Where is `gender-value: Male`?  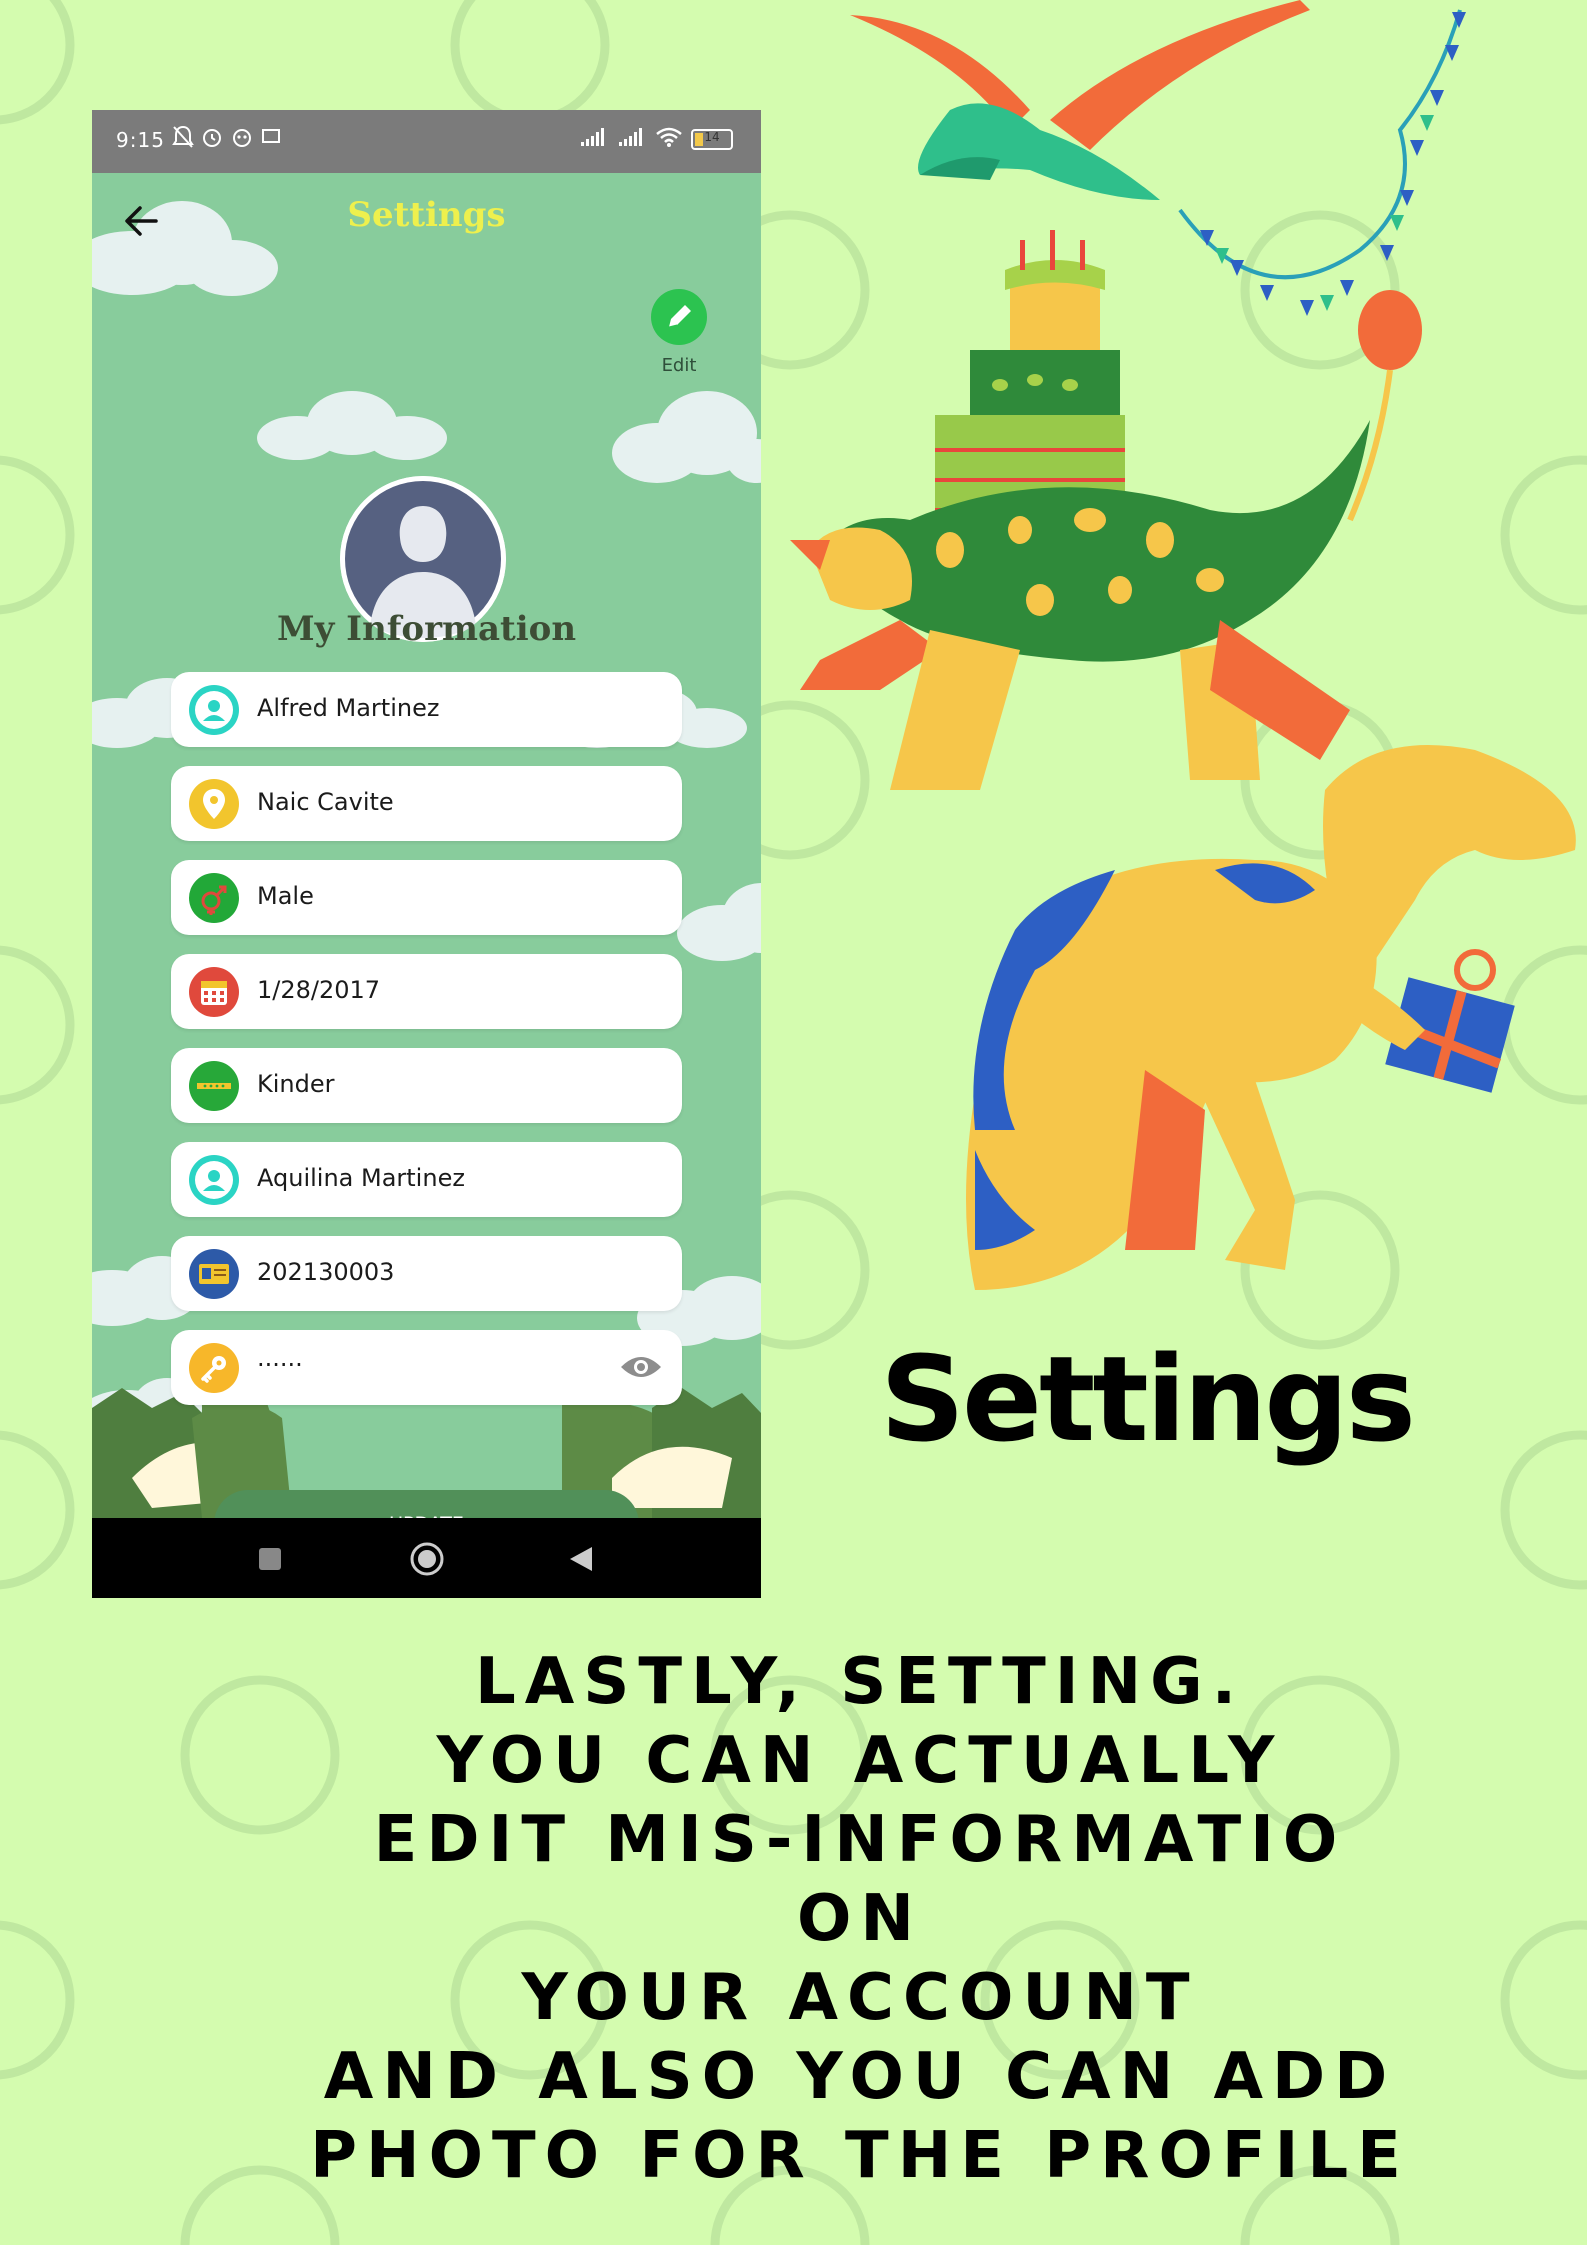 gender-value: Male is located at coordinates (285, 896).